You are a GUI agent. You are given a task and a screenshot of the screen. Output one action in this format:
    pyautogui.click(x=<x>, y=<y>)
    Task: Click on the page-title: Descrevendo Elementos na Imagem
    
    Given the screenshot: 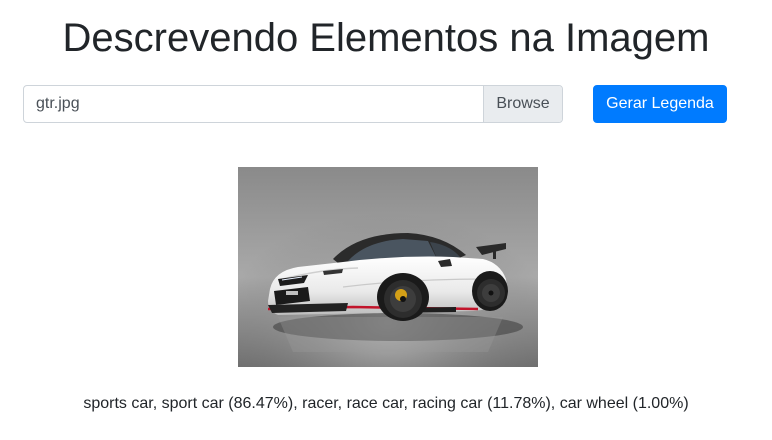 What is the action you would take?
    pyautogui.click(x=386, y=38)
    